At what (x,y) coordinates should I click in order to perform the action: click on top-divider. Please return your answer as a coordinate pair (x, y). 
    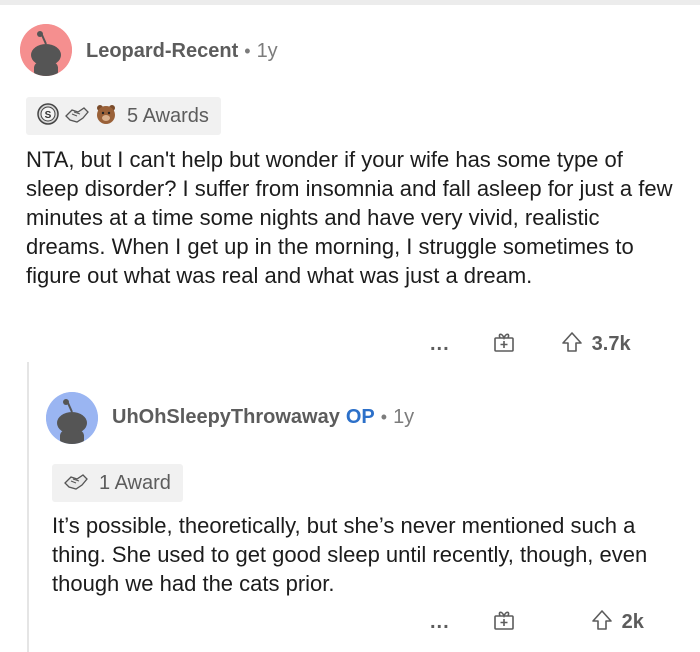
    Looking at the image, I should click on (350, 2).